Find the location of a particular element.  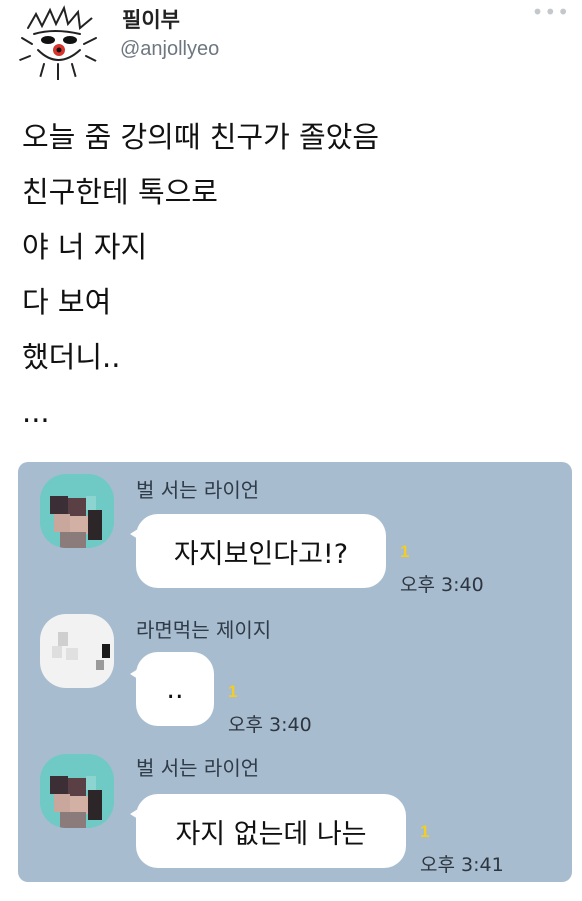

sender-name: 라면먹는 제이지 is located at coordinates (204, 630).